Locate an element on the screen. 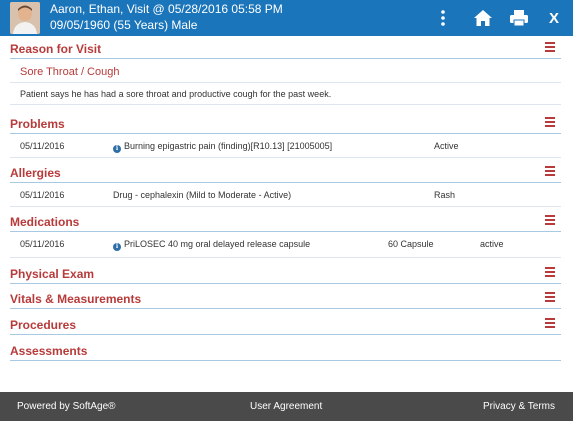  chief-complaint: Sore Throat / Cough is located at coordinates (285, 71).